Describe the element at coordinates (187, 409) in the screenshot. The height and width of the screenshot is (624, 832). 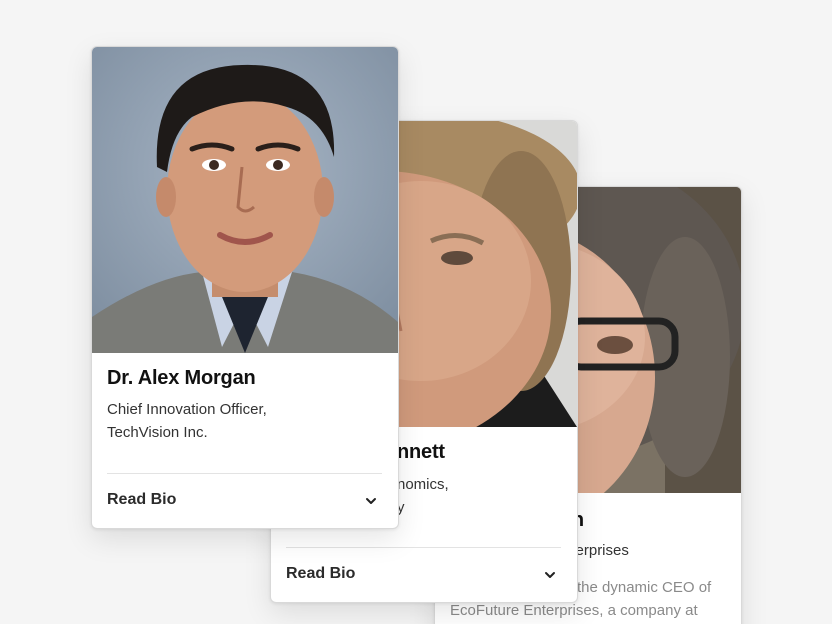
I see `speaker-role: Chief Innovation Officer,` at that location.